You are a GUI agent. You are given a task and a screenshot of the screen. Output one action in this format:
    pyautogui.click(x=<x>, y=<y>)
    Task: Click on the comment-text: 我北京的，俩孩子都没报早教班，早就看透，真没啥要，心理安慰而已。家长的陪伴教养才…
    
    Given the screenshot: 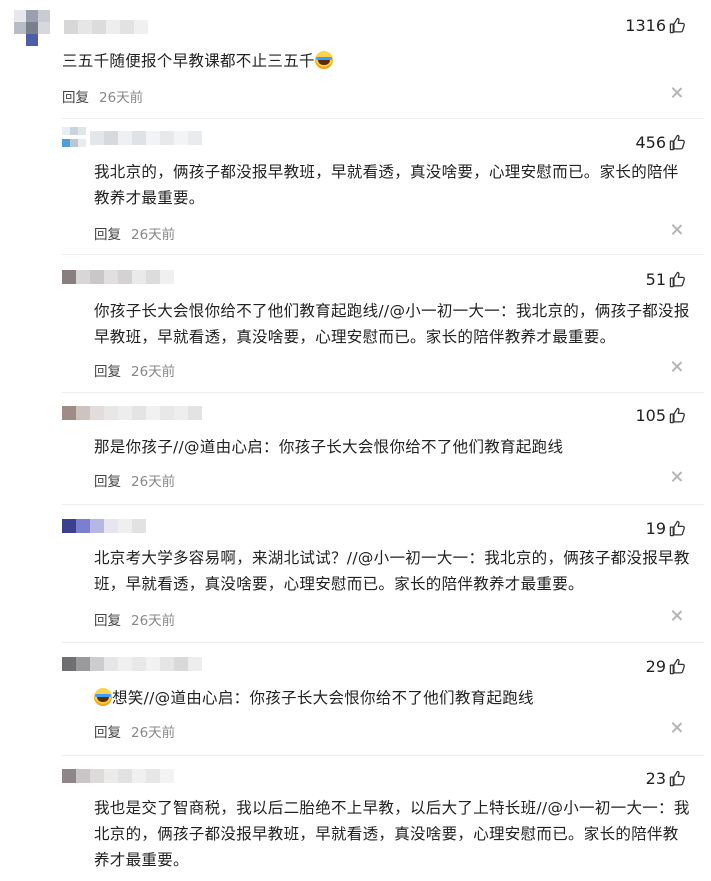 What is the action you would take?
    pyautogui.click(x=386, y=185)
    